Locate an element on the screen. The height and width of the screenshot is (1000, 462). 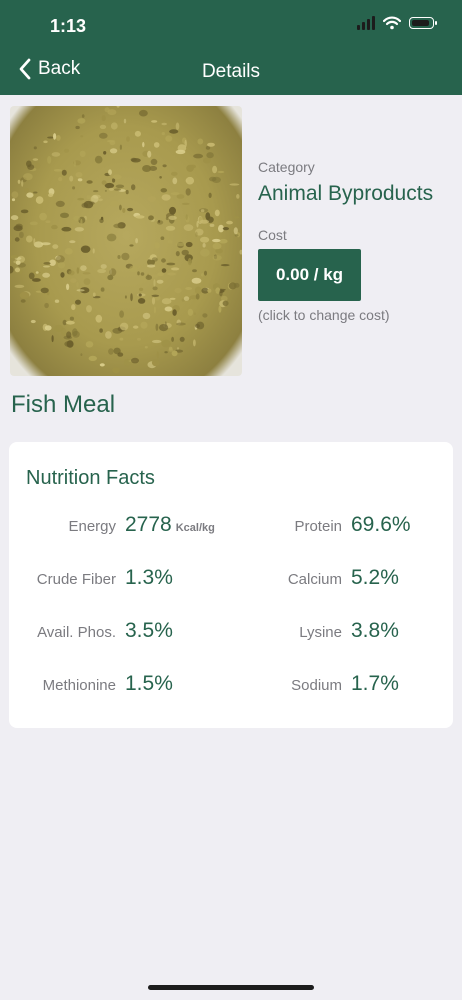
fact-value: 5.2% is located at coordinates (375, 577).